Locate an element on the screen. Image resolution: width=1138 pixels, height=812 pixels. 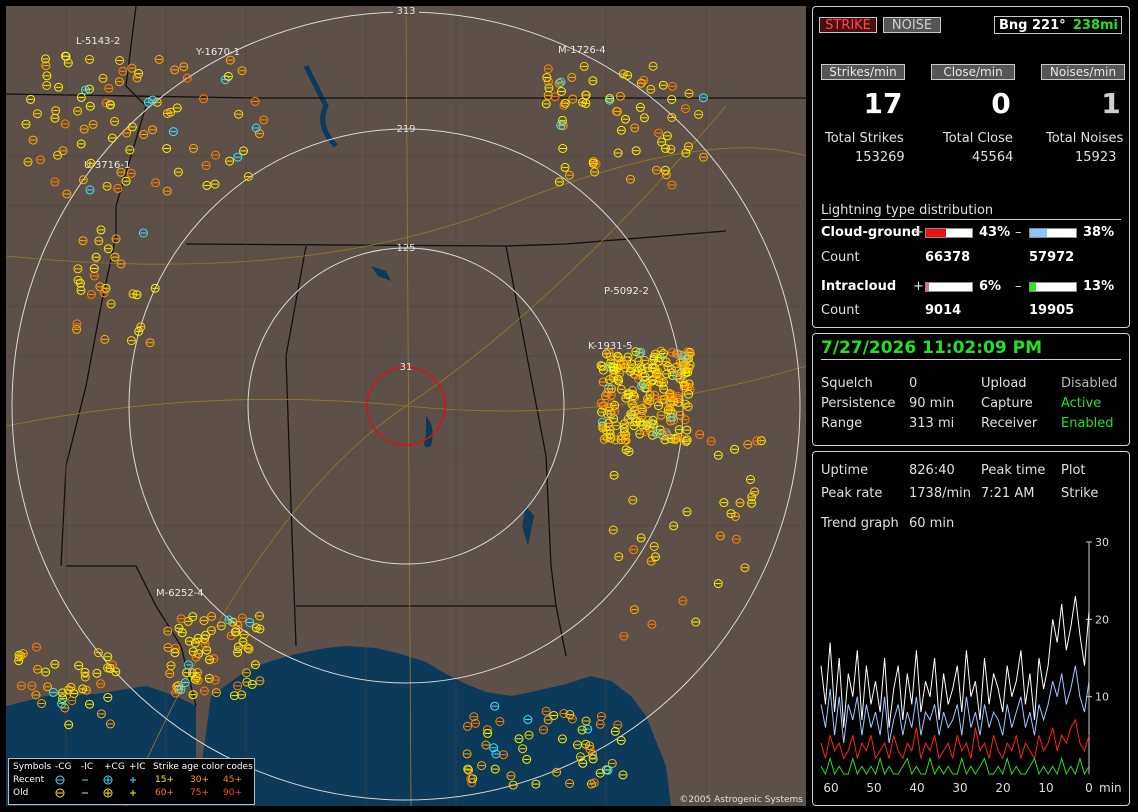
y-tick-label: 10 is located at coordinates (1102, 697).